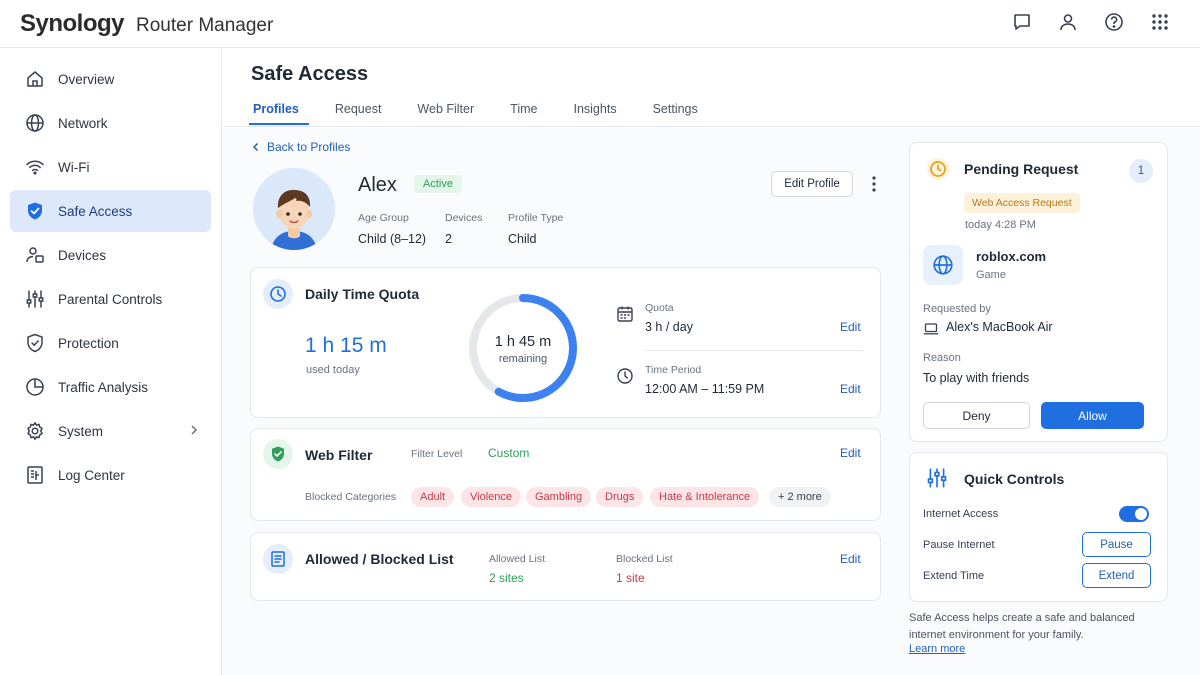 This screenshot has width=1200, height=675. I want to click on edit-time-period-link: Edit, so click(850, 389).